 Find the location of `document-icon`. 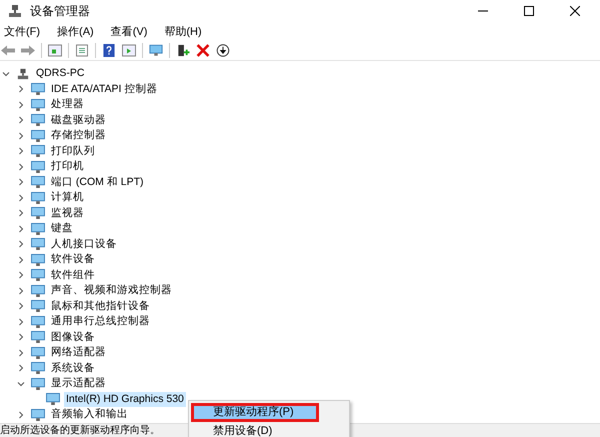

document-icon is located at coordinates (82, 50).